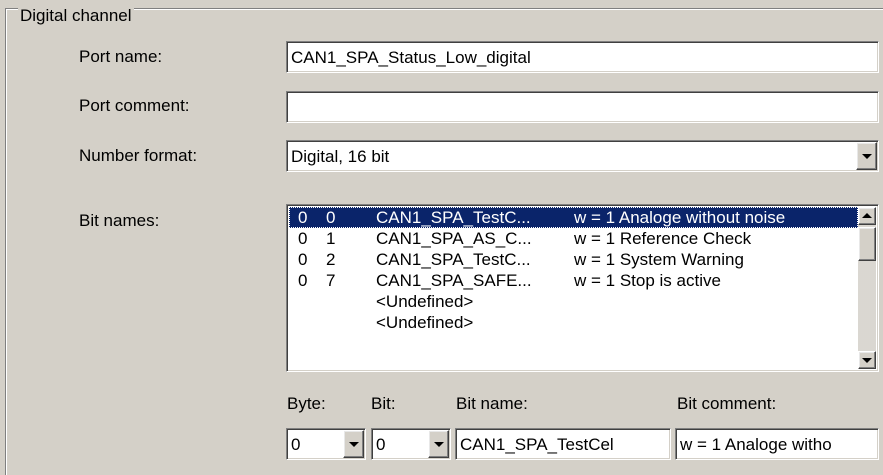  Describe the element at coordinates (680, 217) in the screenshot. I see `list-item-comment: w = 1 Analoge without noise` at that location.